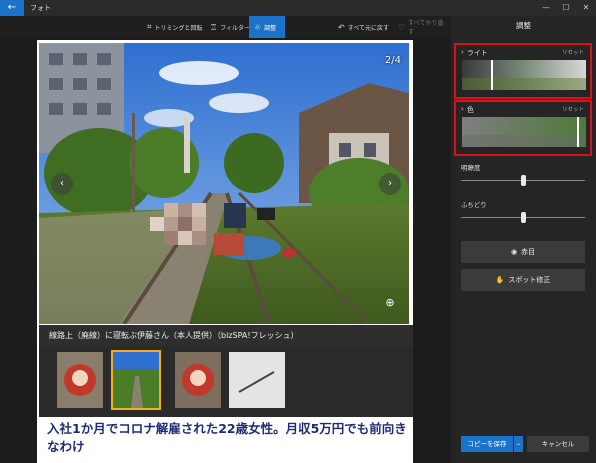  What do you see at coordinates (235, 28) in the screenshot?
I see `filter-label: フィルター` at bounding box center [235, 28].